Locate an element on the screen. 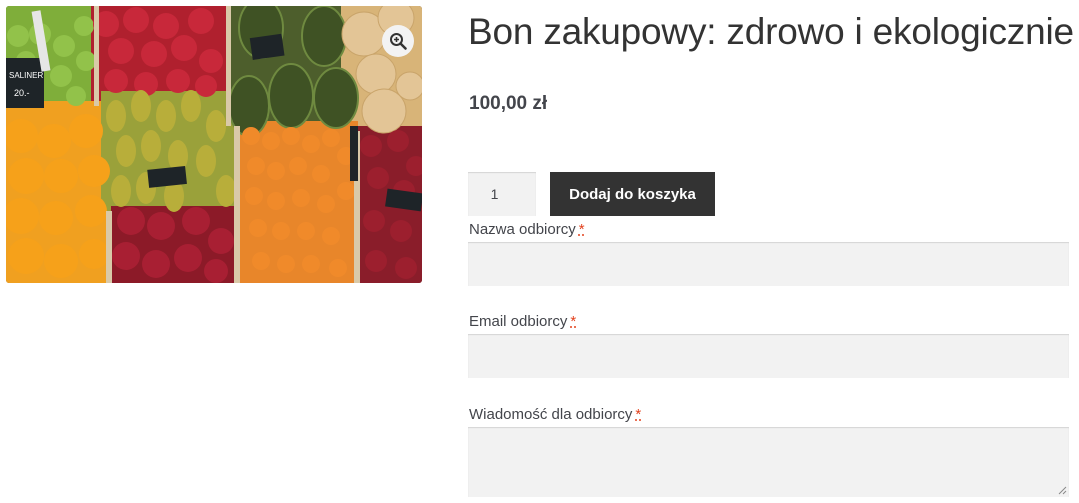 This screenshot has height=503, width=1079. field-label-text: Nazwa odbiorcy is located at coordinates (522, 229).